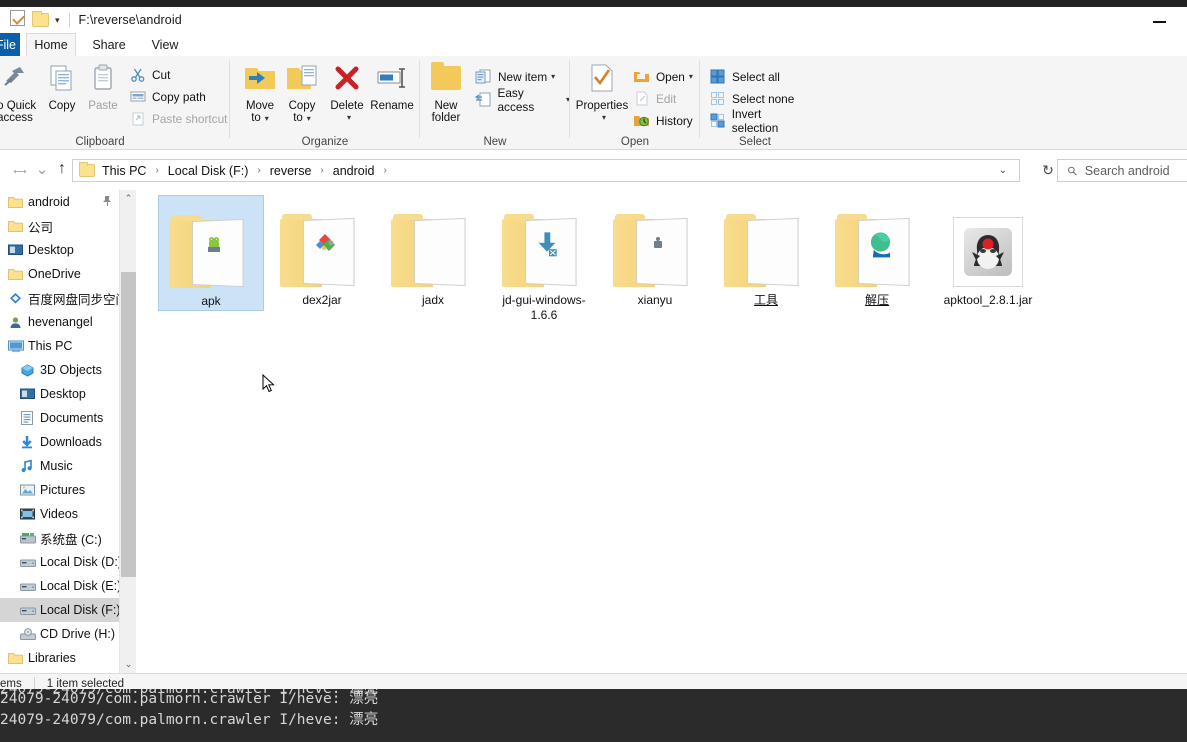  What do you see at coordinates (522, 100) in the screenshot?
I see `easy-access-button: Easy access ▾` at bounding box center [522, 100].